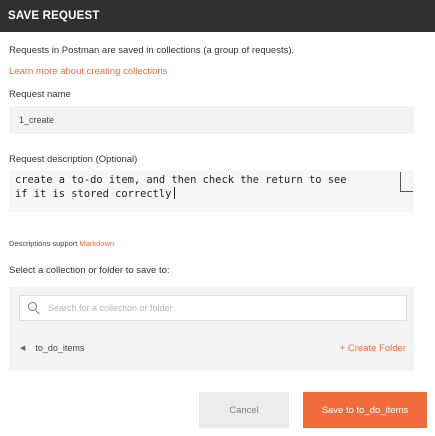 Image resolution: width=435 pixels, height=436 pixels. I want to click on markdown-note: Descriptions support Markdown, so click(61, 243).